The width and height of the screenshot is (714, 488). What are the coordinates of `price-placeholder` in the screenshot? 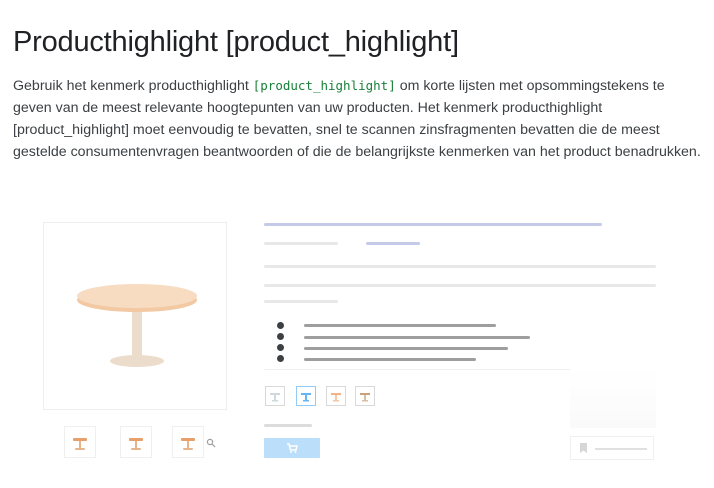 It's located at (288, 425).